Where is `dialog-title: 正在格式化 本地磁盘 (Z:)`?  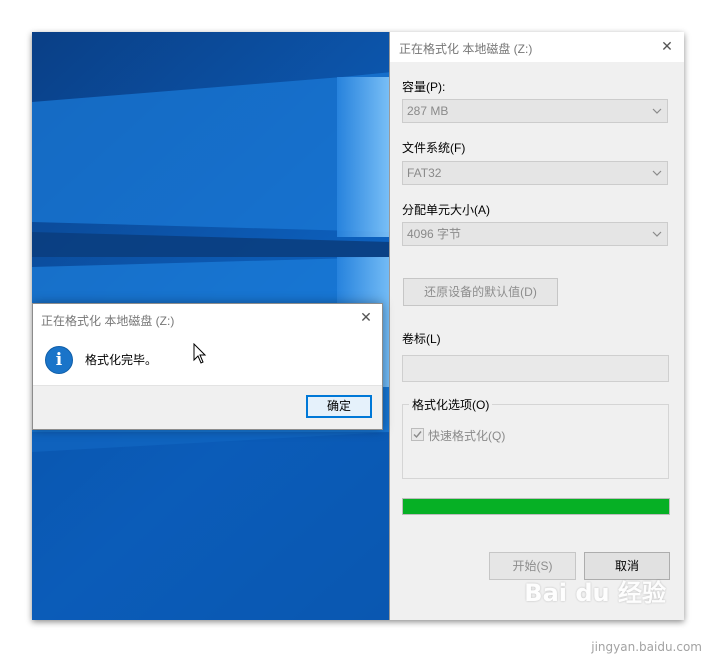
dialog-title: 正在格式化 本地磁盘 (Z:) is located at coordinates (108, 321).